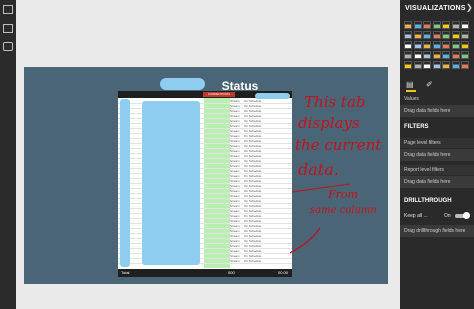 The image size is (474, 309). I want to click on toggle-knob, so click(466, 215).